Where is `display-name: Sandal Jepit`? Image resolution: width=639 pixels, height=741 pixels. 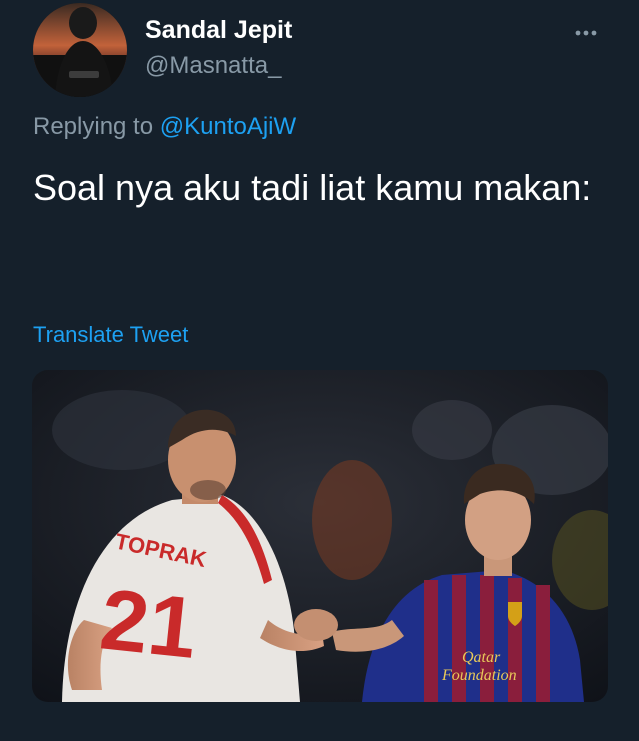 display-name: Sandal Jepit is located at coordinates (218, 30).